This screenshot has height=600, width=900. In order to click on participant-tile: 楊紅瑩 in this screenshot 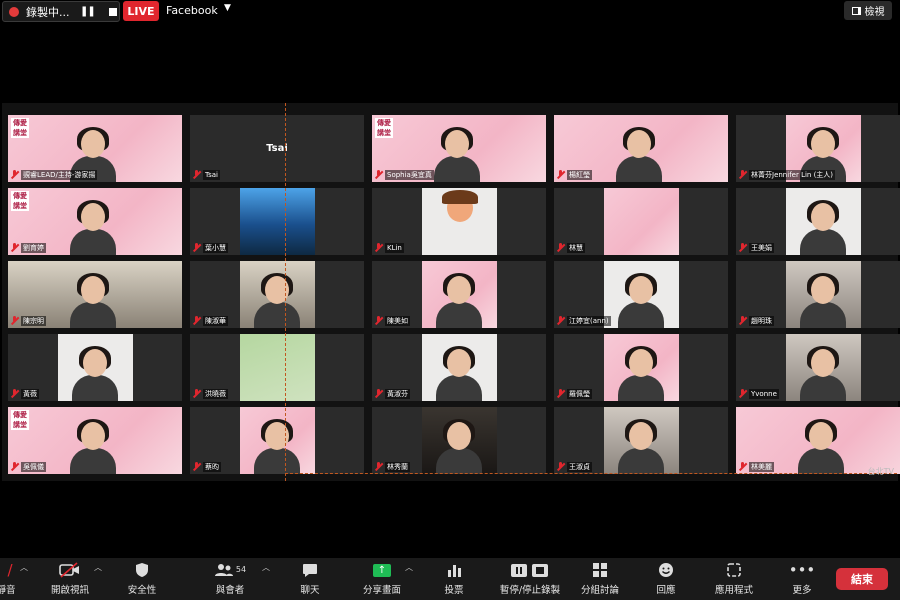, I will do `click(641, 148)`.